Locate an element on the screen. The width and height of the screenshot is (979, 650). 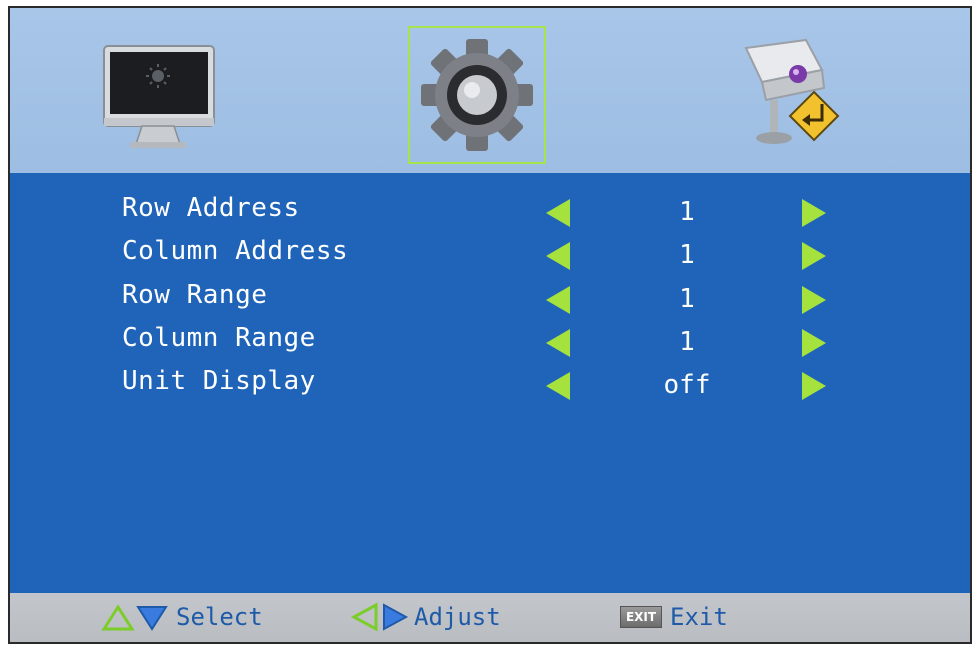
tab-camera is located at coordinates (801, 95).